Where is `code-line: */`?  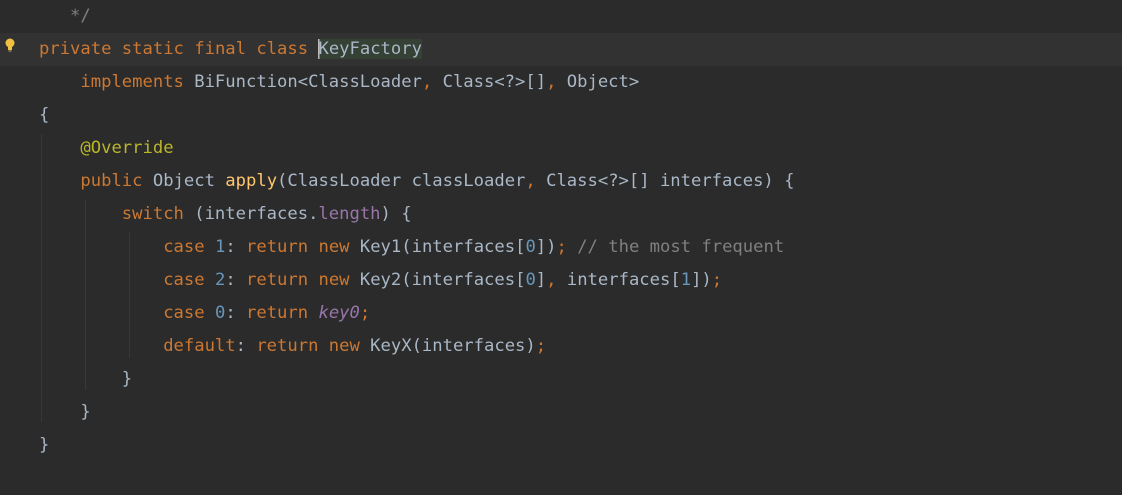
code-line: */ is located at coordinates (561, 16).